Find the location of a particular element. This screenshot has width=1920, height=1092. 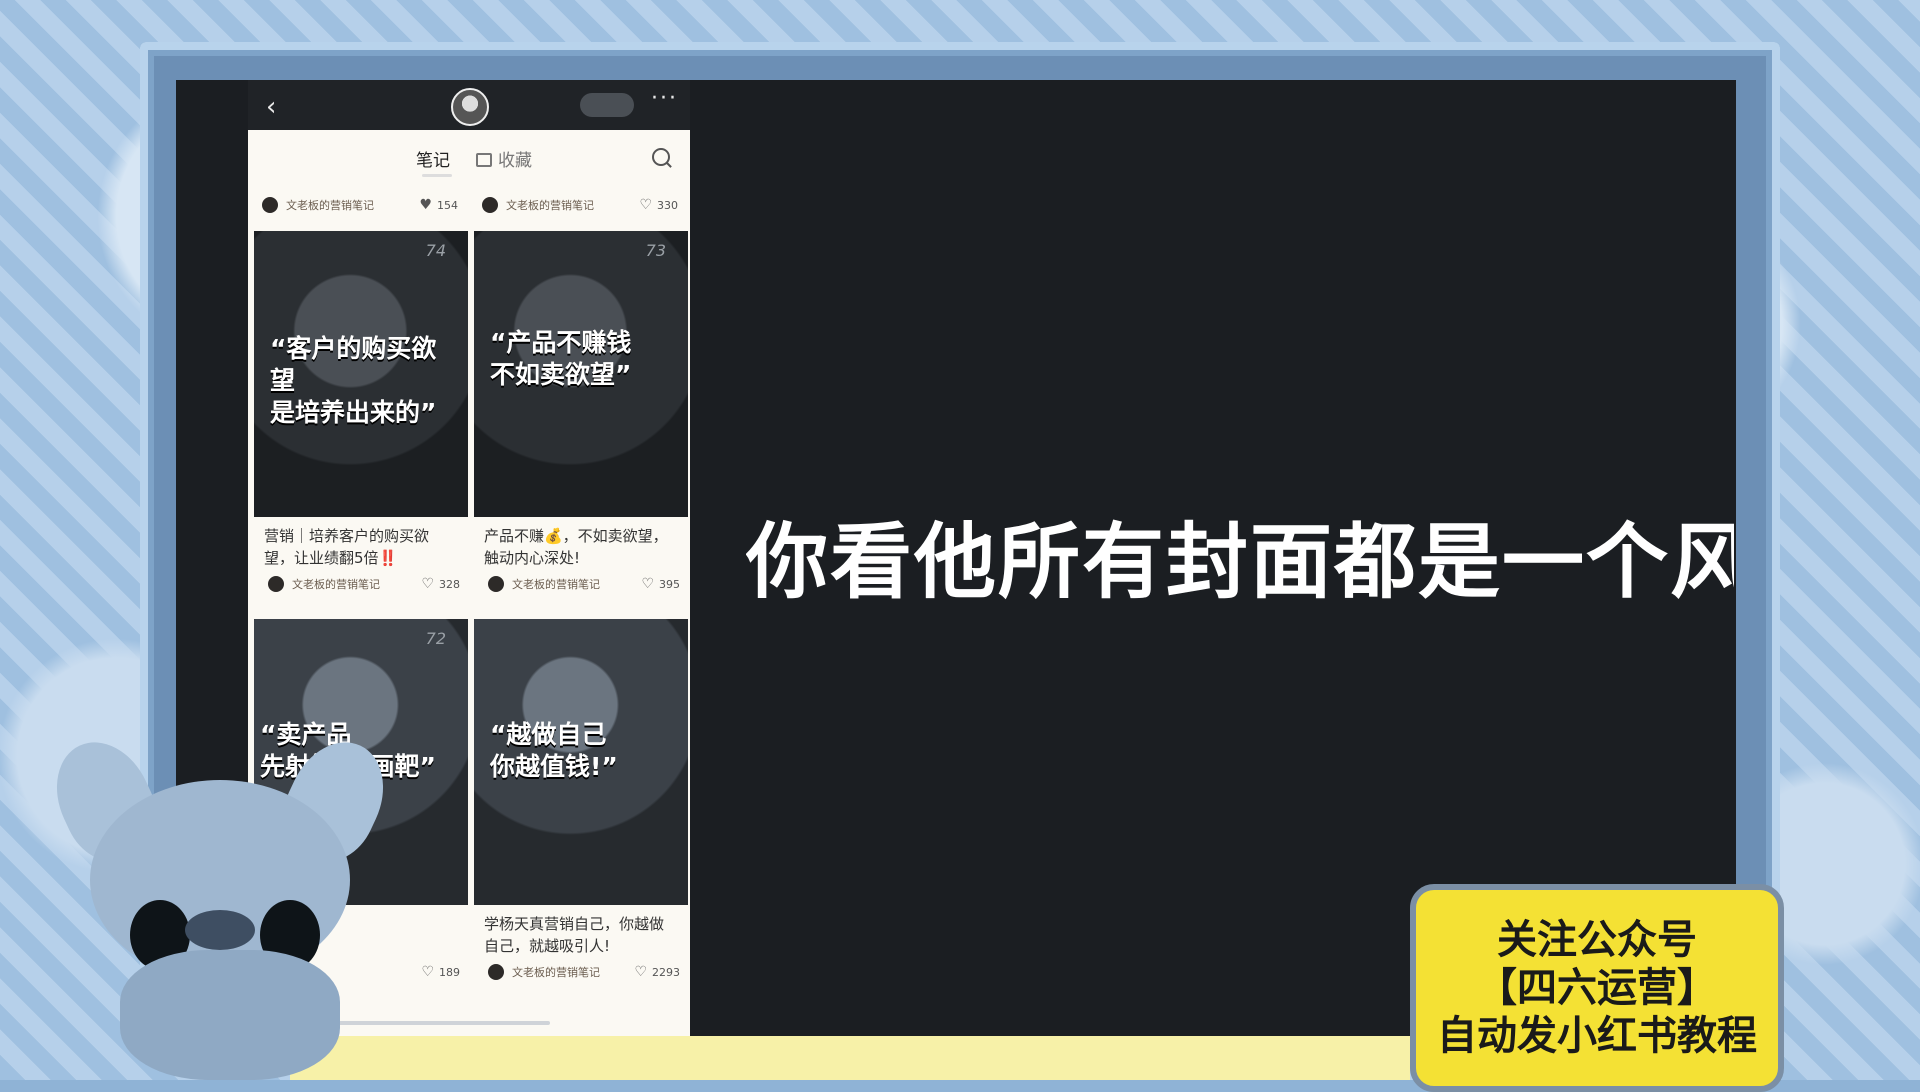

lock-icon is located at coordinates (484, 160).